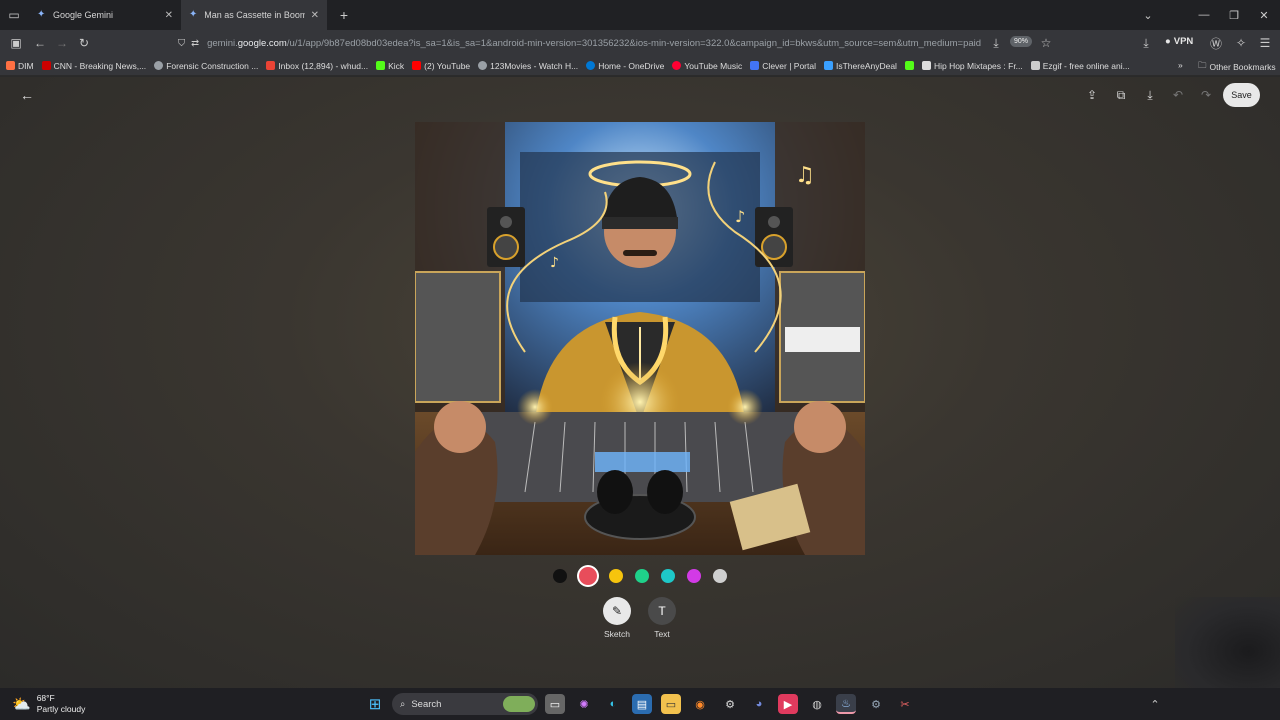 The image size is (1280, 720). I want to click on downloads-icon: ⤓, so click(1146, 43).